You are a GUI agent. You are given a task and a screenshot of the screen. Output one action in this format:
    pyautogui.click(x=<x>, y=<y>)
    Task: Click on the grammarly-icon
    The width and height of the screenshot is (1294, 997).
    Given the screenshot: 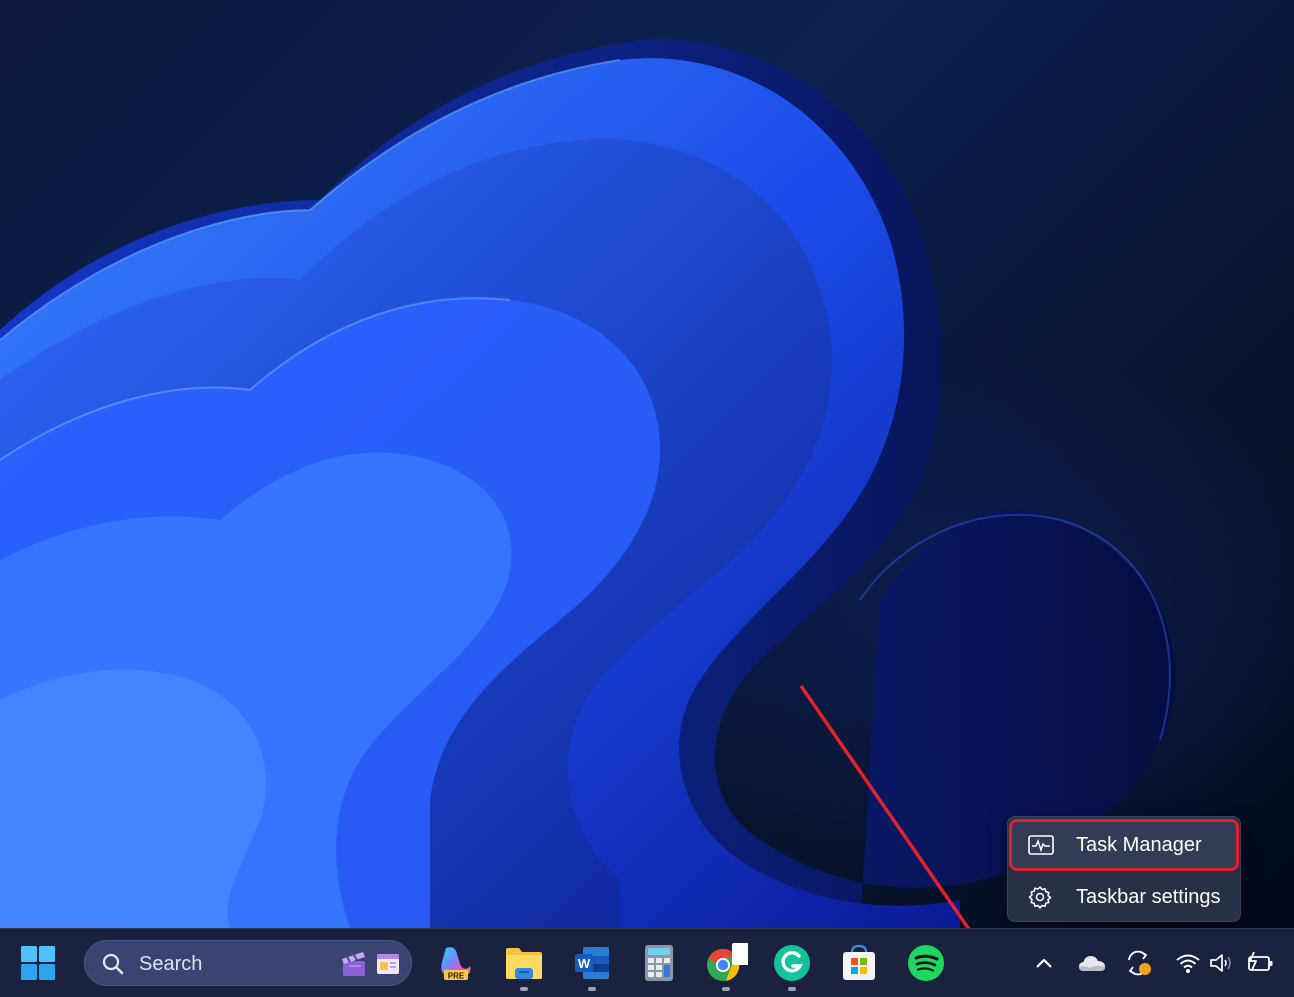 What is the action you would take?
    pyautogui.click(x=792, y=963)
    